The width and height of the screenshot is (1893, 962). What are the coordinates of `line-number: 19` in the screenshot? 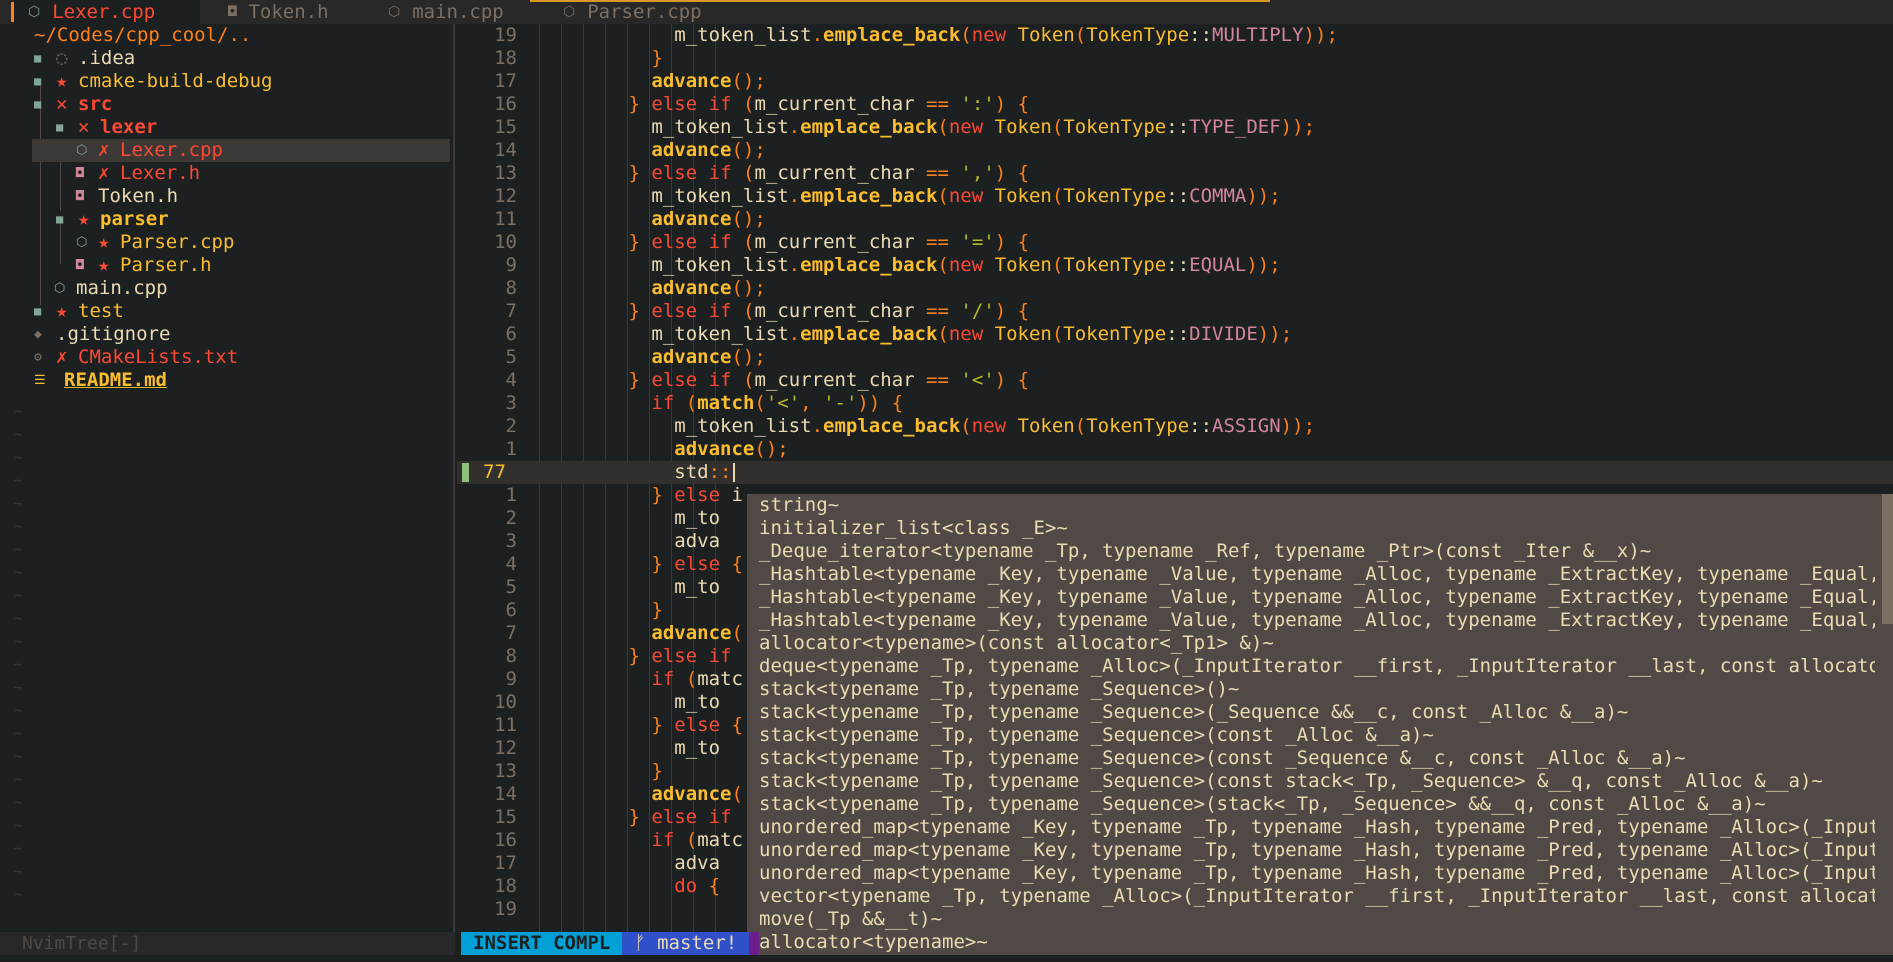 It's located at (505, 909).